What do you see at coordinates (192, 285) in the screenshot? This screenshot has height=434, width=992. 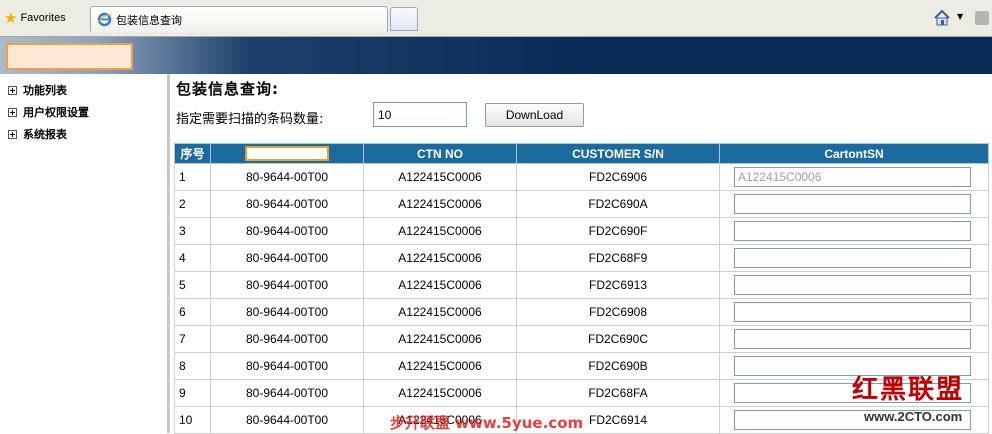 I see `cell-index: 5` at bounding box center [192, 285].